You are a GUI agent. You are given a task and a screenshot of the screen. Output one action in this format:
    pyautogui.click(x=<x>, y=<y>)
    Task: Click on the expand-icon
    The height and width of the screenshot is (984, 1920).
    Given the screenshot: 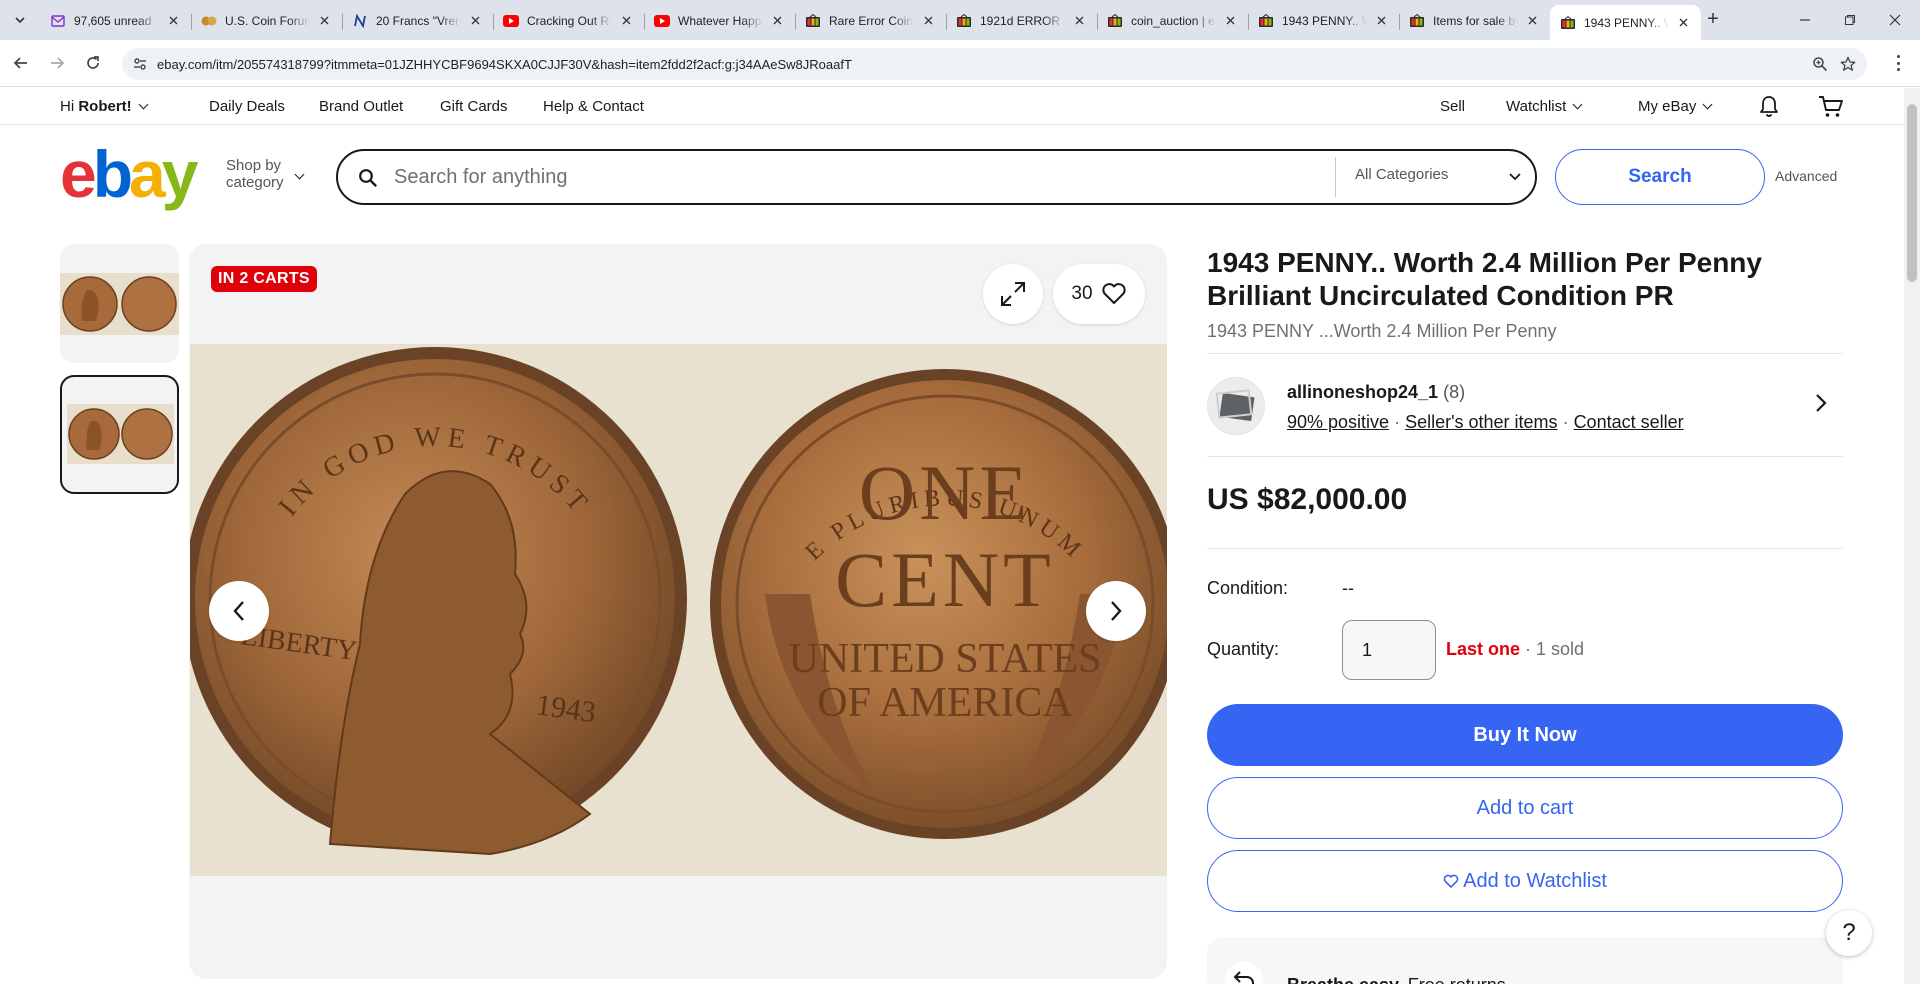 What is the action you would take?
    pyautogui.click(x=1013, y=294)
    